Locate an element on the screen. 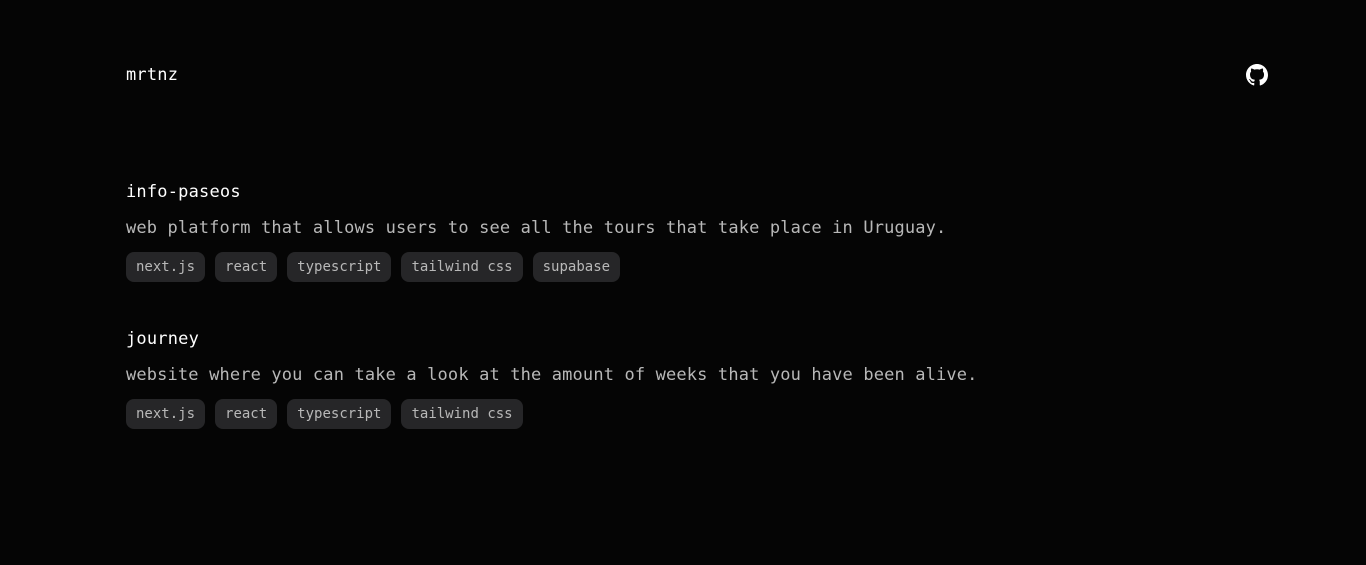  tech-tags: next.js react typescript tailwind css is located at coordinates (676, 414).